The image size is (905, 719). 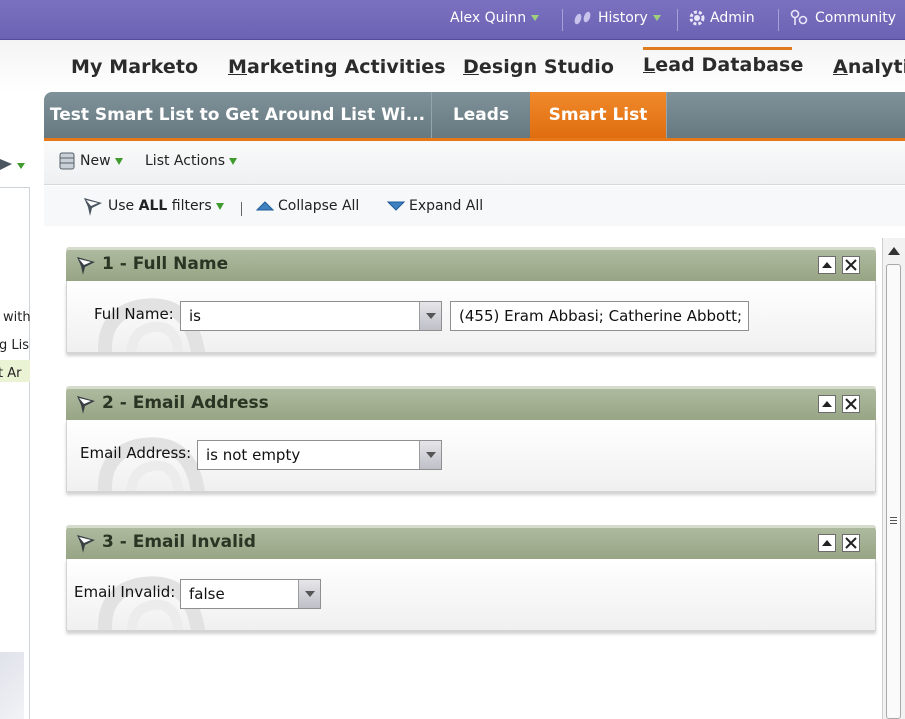 I want to click on tab-label-accesskey: M, so click(x=238, y=67).